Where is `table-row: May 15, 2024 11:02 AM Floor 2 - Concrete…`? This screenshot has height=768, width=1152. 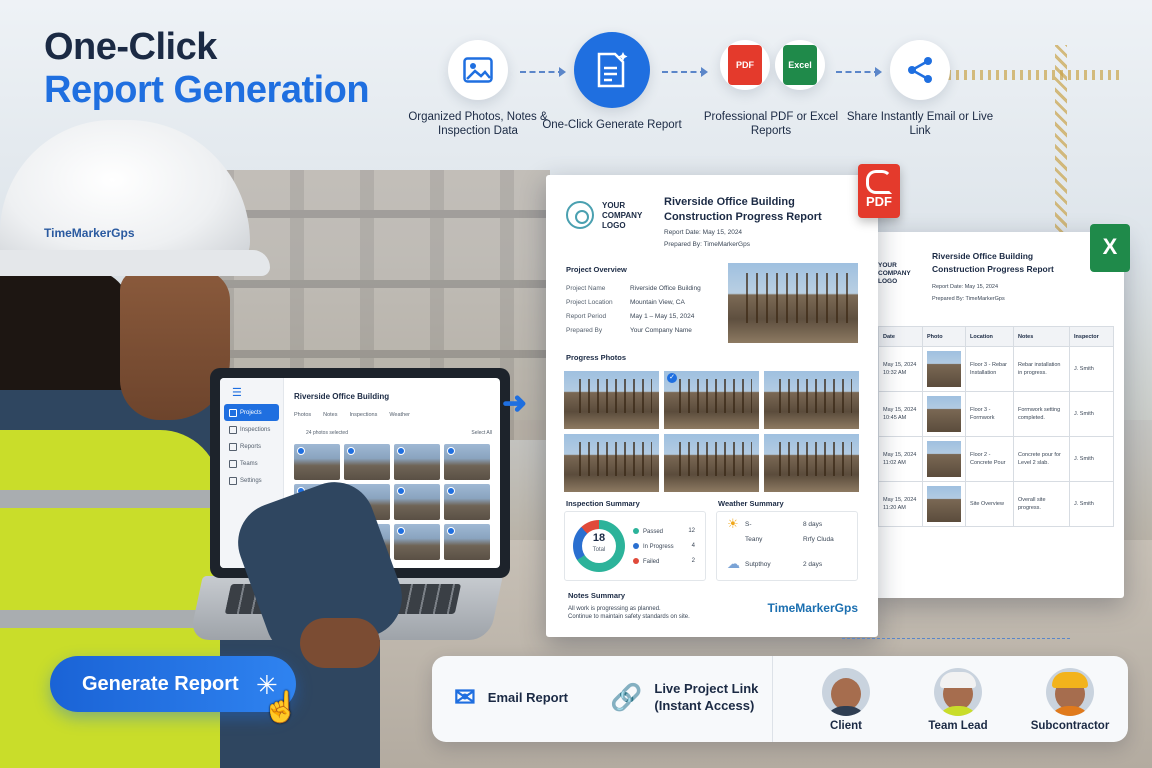
table-row: May 15, 2024 11:02 AM Floor 2 - Concrete… is located at coordinates (996, 459).